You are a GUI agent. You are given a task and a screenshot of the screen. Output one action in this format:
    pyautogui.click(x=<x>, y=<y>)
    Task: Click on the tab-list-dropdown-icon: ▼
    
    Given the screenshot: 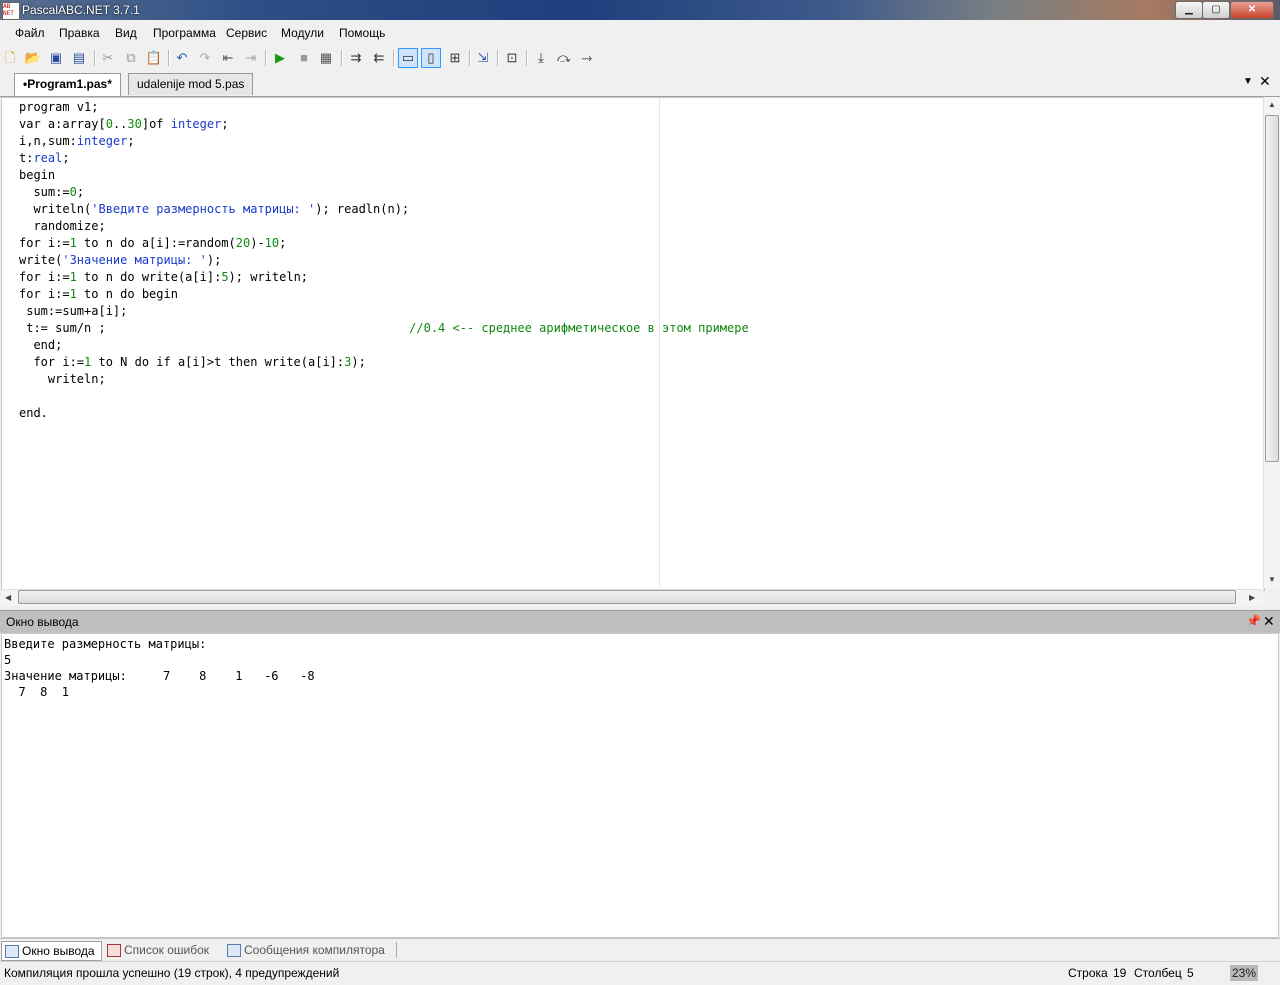 What is the action you would take?
    pyautogui.click(x=1248, y=81)
    